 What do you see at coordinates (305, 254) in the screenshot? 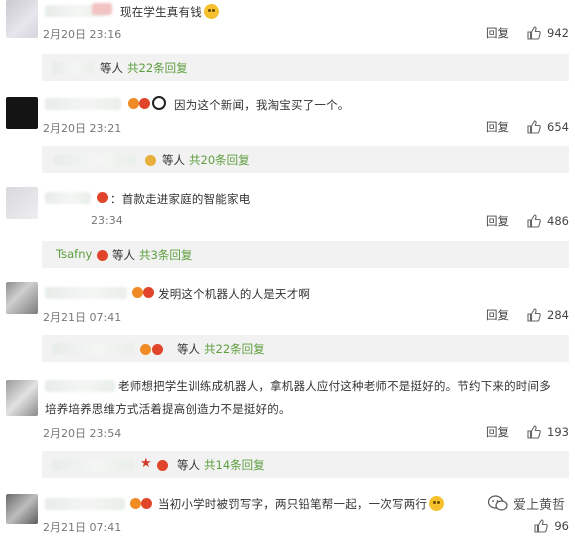
I see `replies-summary: Tsafny 等人 共3条回复` at bounding box center [305, 254].